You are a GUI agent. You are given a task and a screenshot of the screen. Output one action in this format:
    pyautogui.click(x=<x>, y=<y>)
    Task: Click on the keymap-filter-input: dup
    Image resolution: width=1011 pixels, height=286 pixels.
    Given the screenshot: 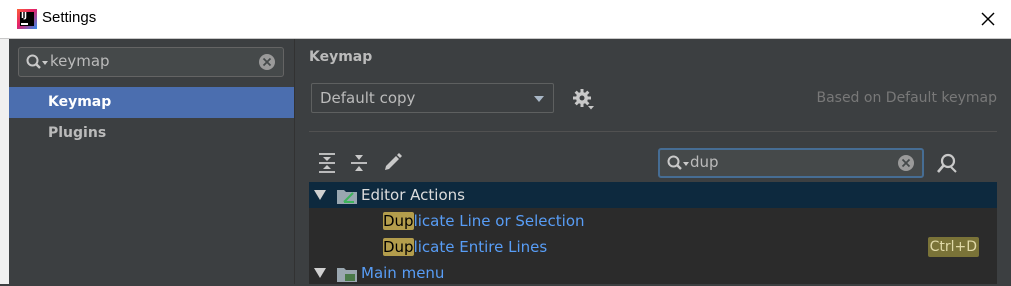 What is the action you would take?
    pyautogui.click(x=791, y=163)
    